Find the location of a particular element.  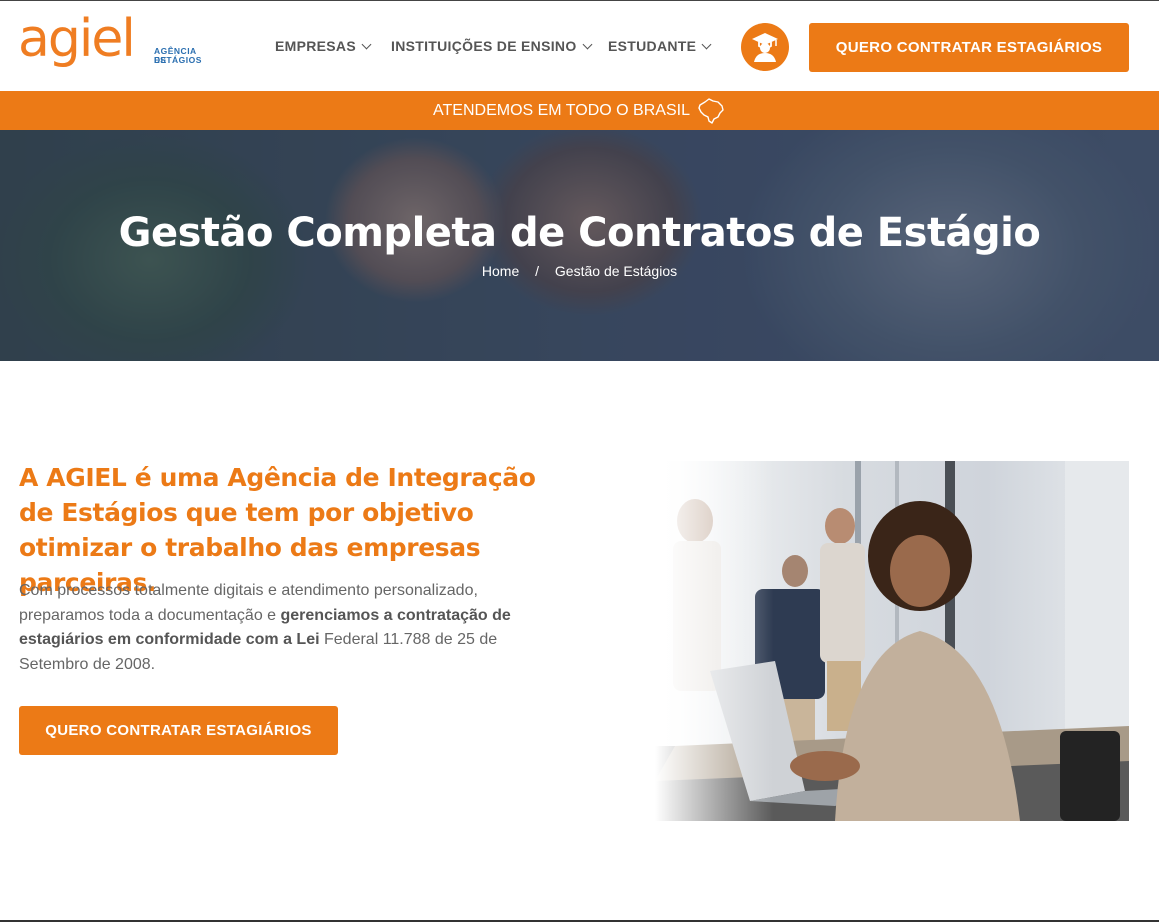

nationwide-banner: ATENDEMOS EM TODO O BRASIL is located at coordinates (579, 110).